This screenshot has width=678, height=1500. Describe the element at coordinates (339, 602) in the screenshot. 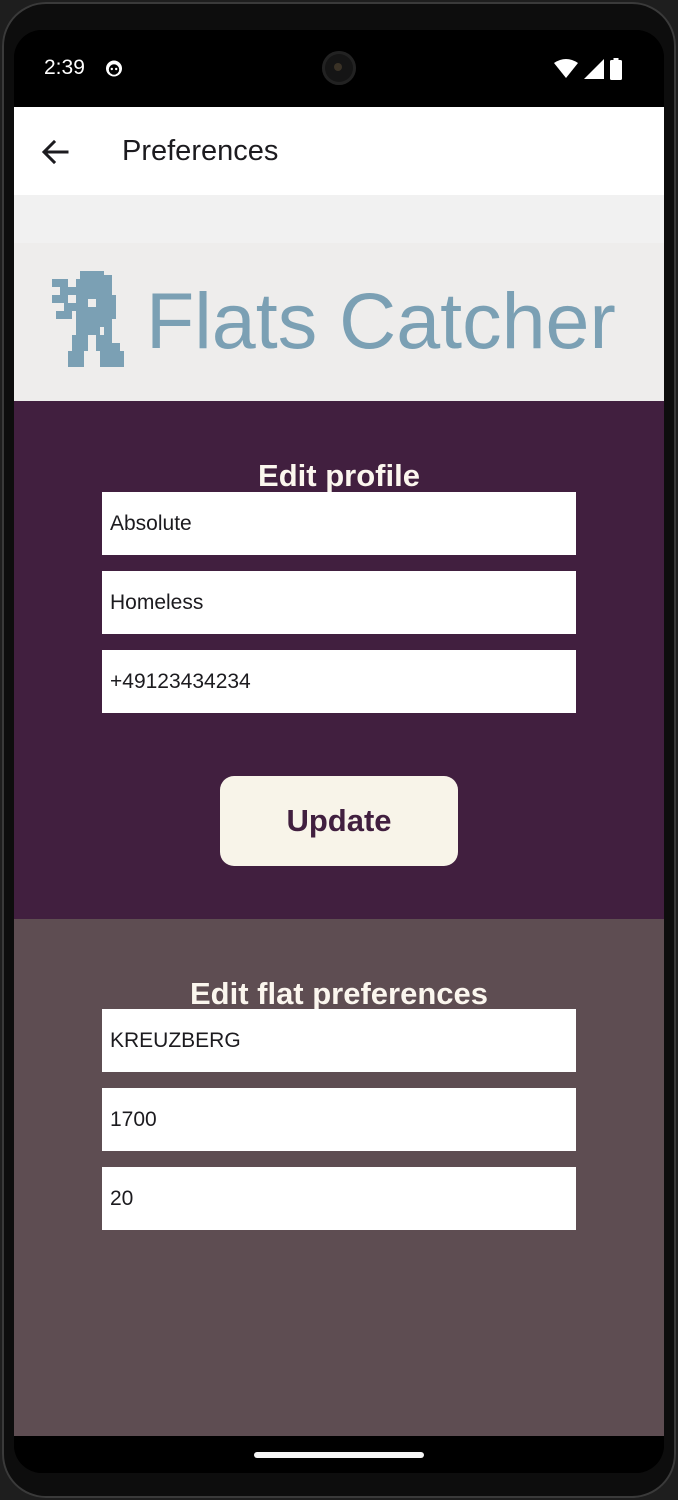

I see `last-name-field` at that location.